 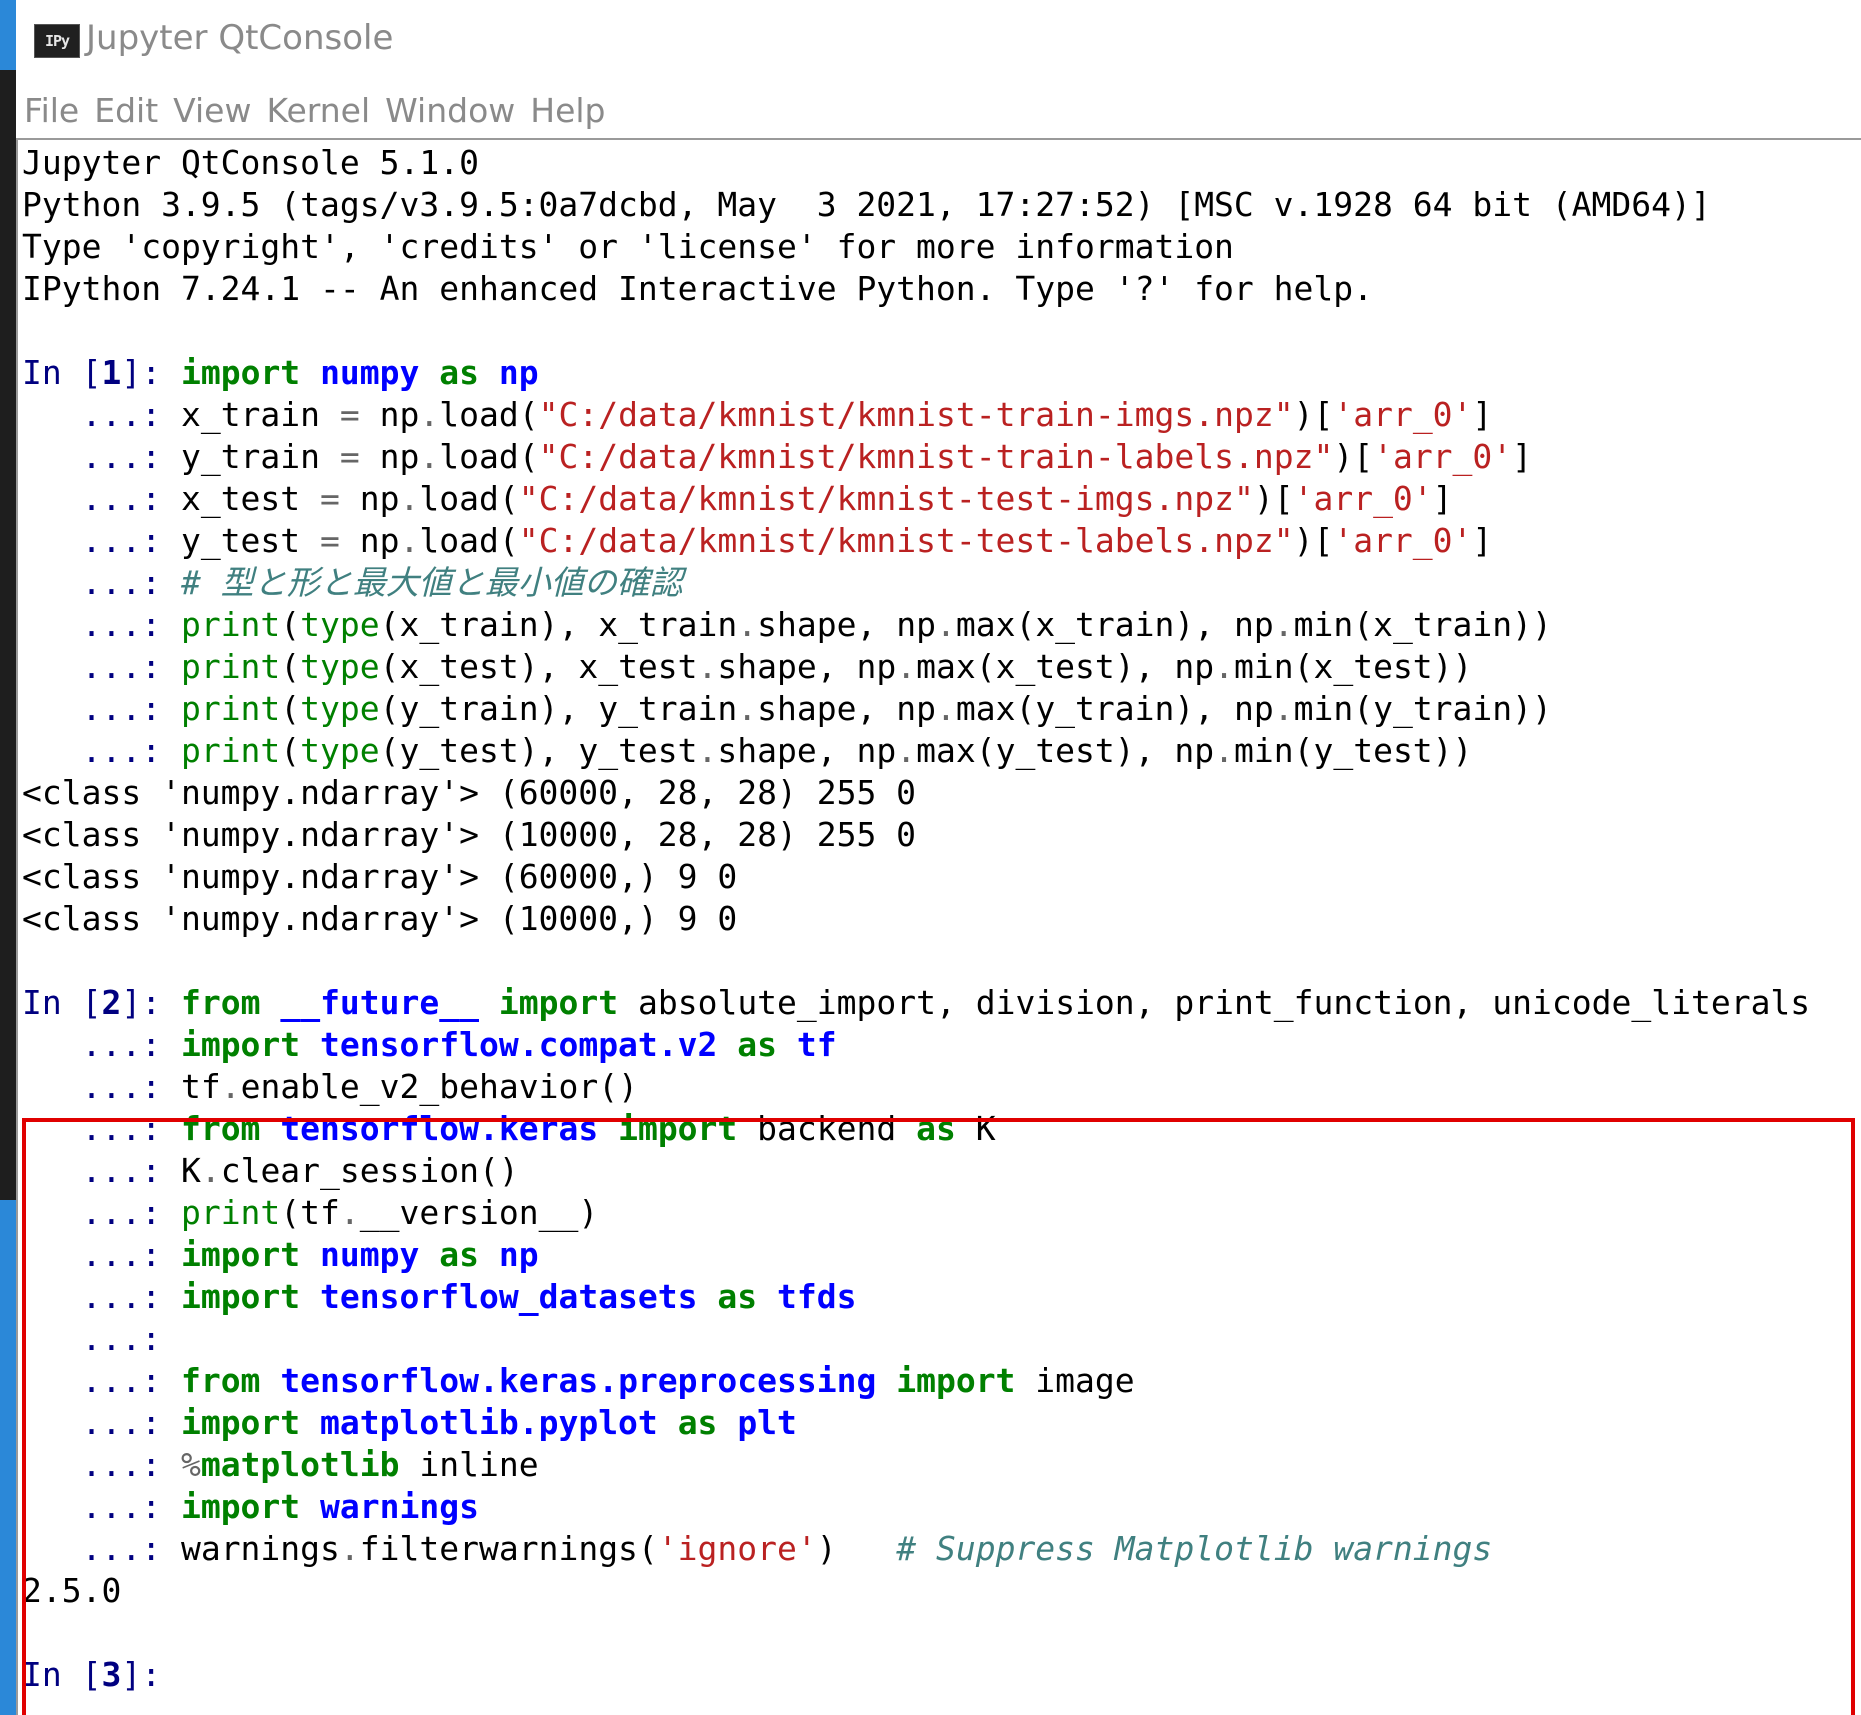 What do you see at coordinates (916, 1465) in the screenshot?
I see `continuation-line: ...: %matplotlib inline` at bounding box center [916, 1465].